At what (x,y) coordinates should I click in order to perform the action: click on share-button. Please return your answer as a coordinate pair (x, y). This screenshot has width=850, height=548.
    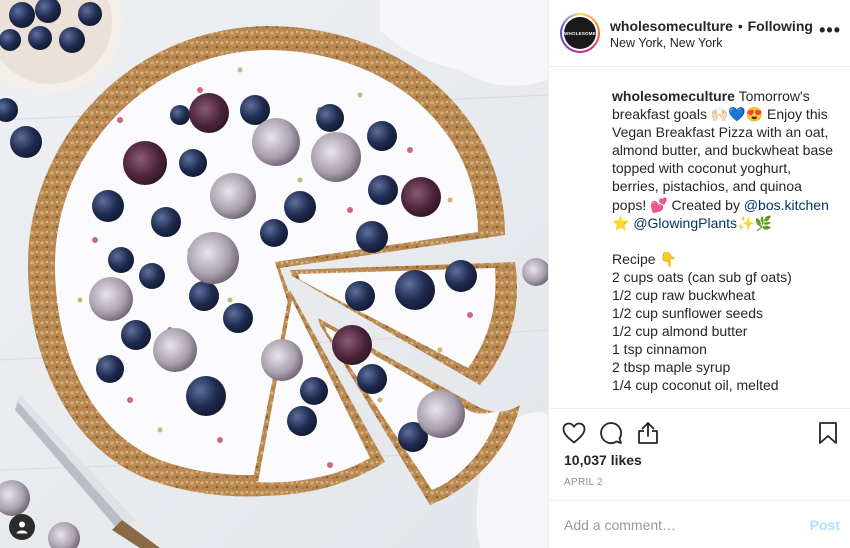
    Looking at the image, I should click on (648, 433).